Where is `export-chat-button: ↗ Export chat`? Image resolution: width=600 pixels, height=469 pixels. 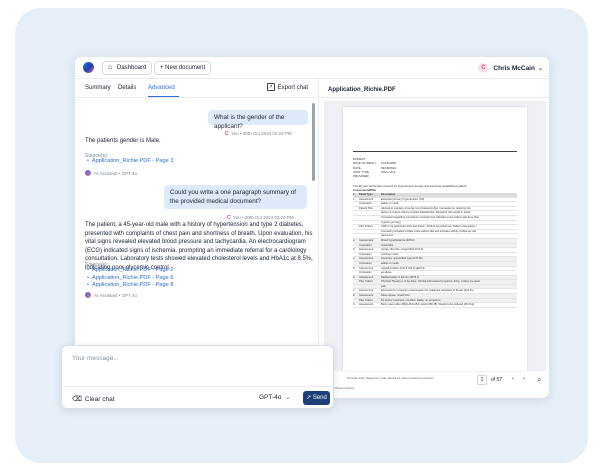 export-chat-button: ↗ Export chat is located at coordinates (287, 88).